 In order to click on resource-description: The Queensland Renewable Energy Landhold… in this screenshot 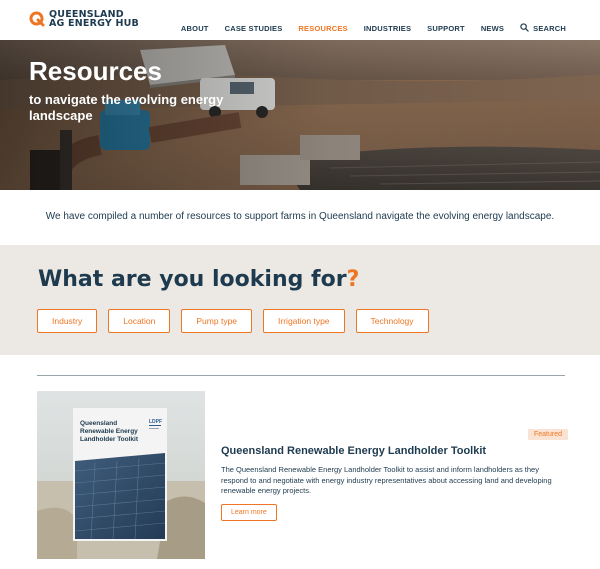, I will do `click(386, 480)`.